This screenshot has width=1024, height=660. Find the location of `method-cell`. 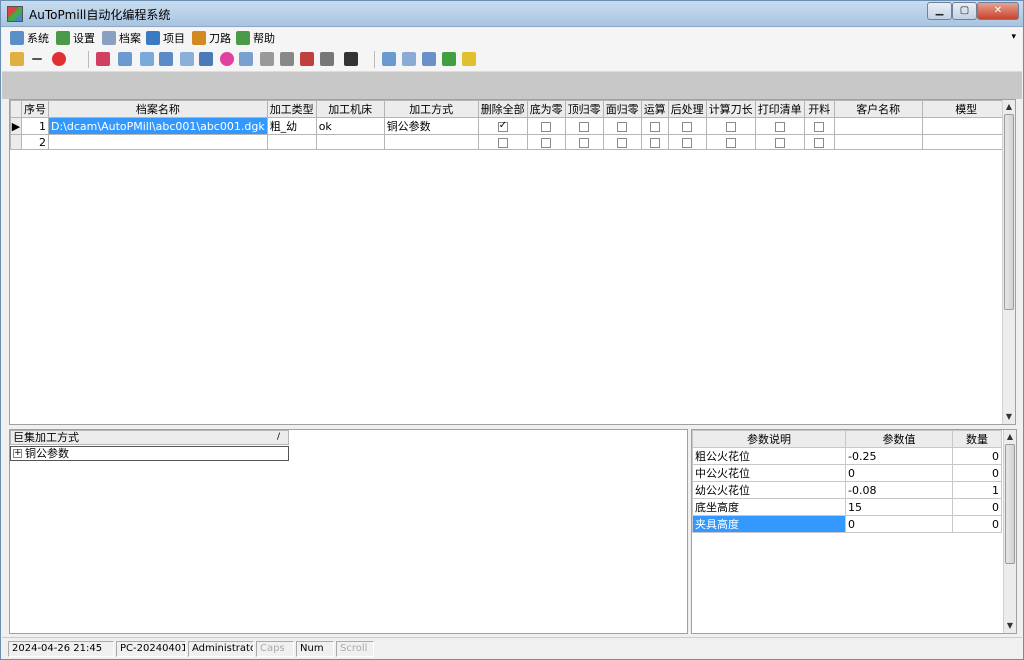

method-cell is located at coordinates (431, 142).